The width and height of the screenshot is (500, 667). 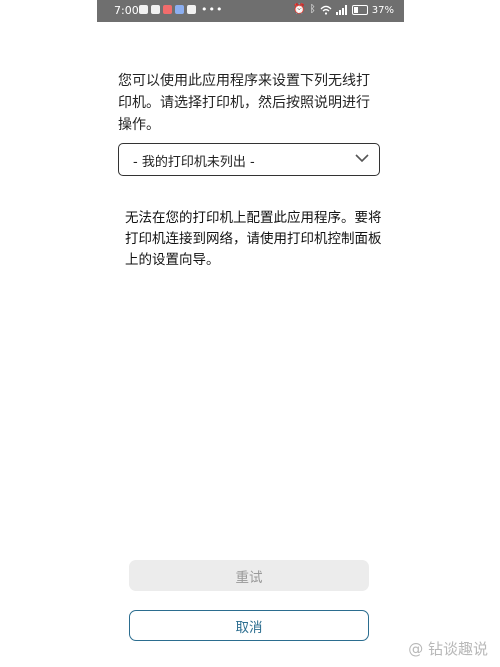 I want to click on printer-select: - 我的打印机未列出 -, so click(x=249, y=159).